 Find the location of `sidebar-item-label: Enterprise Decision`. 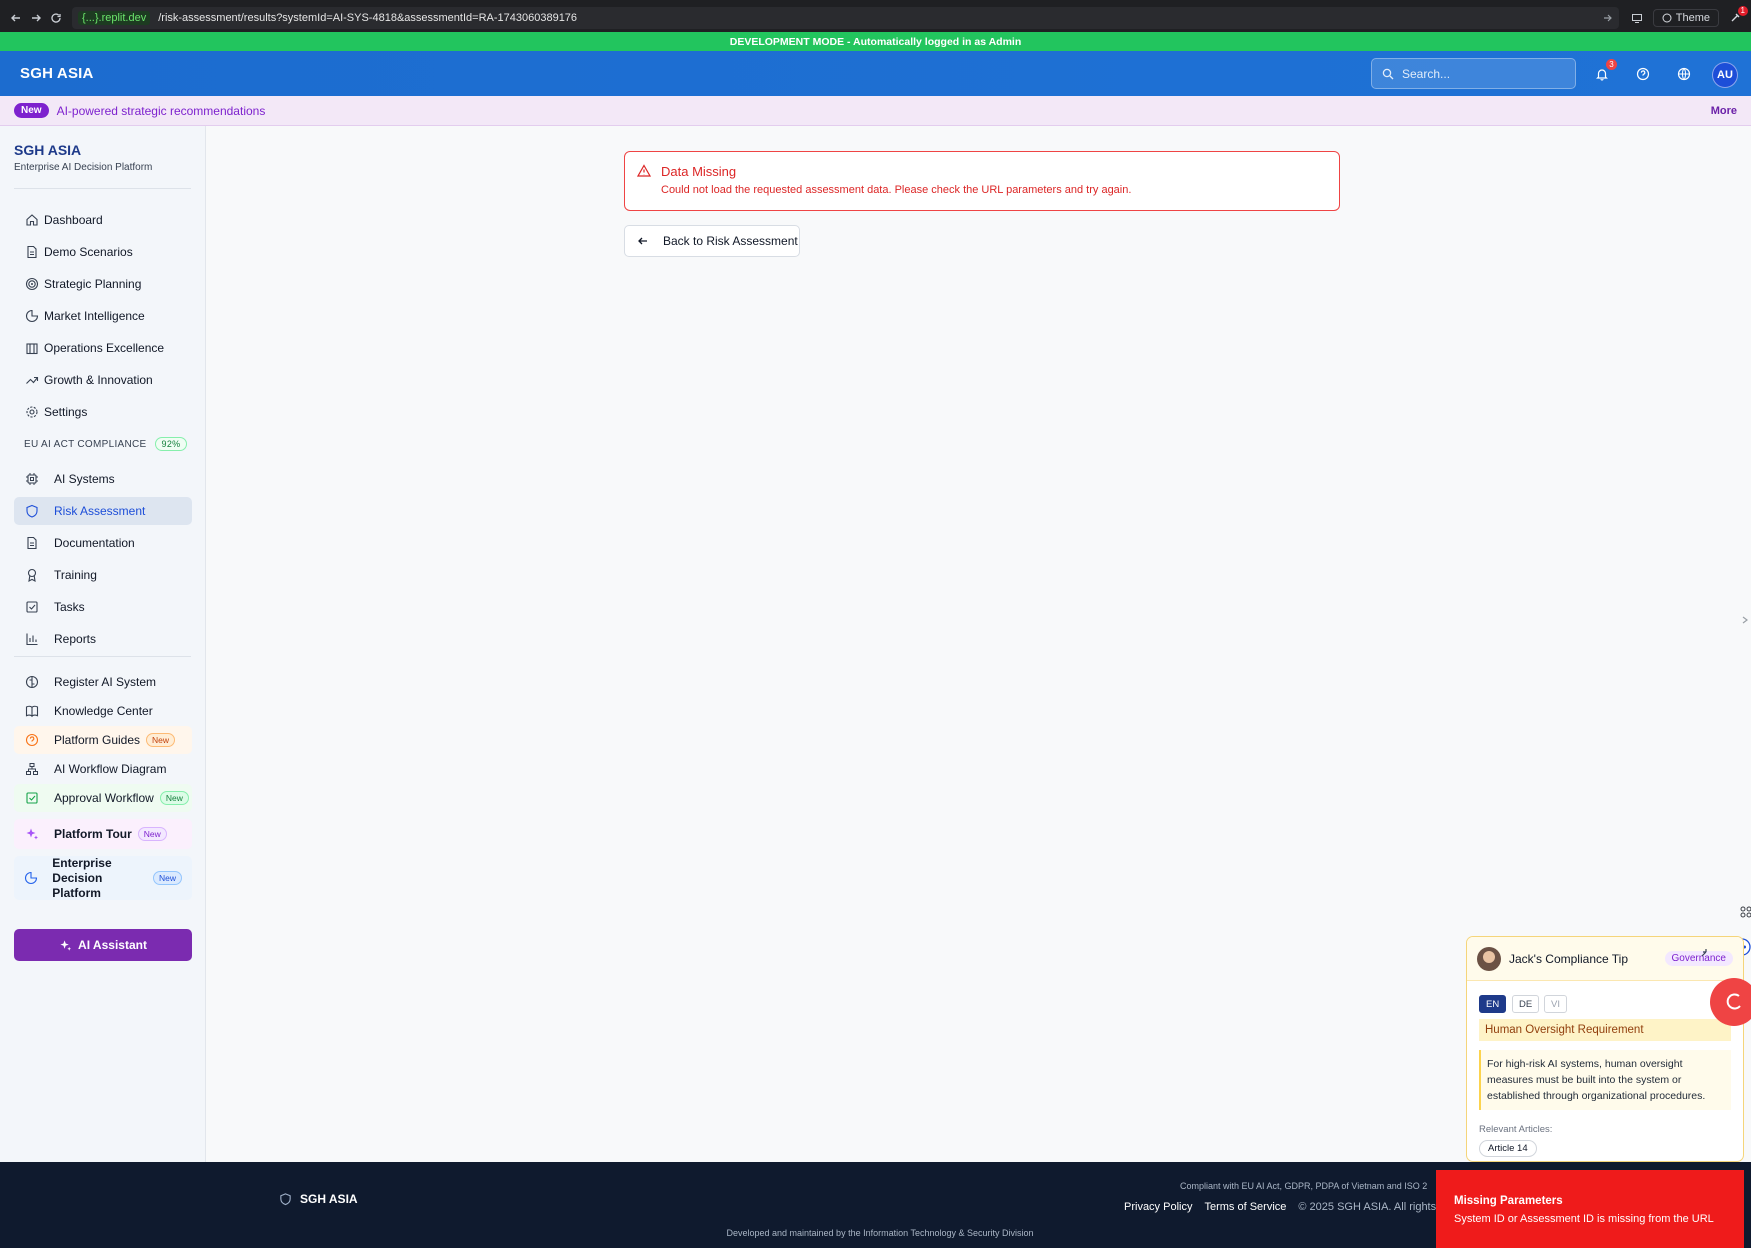

sidebar-item-label: Enterprise Decision is located at coordinates (82, 870).